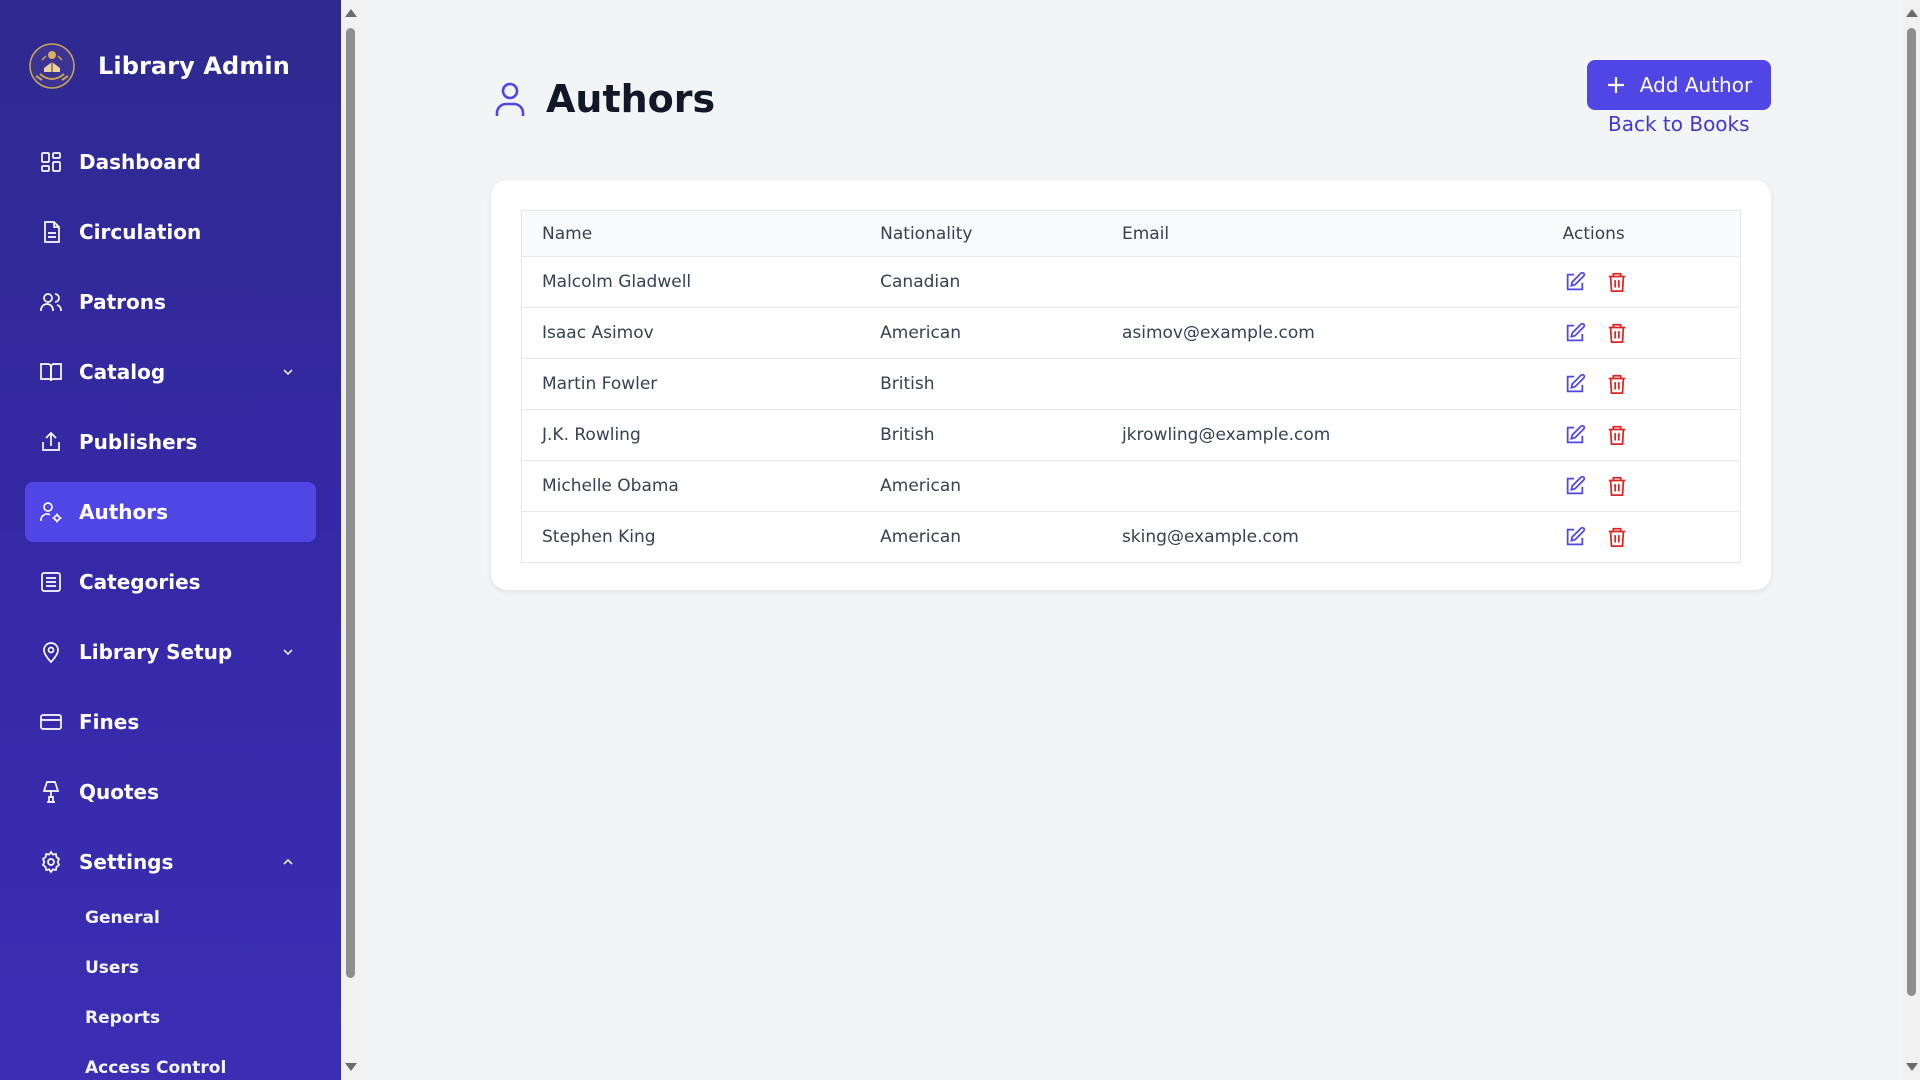  I want to click on settings-submenu: General Users Reports Access Control, so click(155, 986).